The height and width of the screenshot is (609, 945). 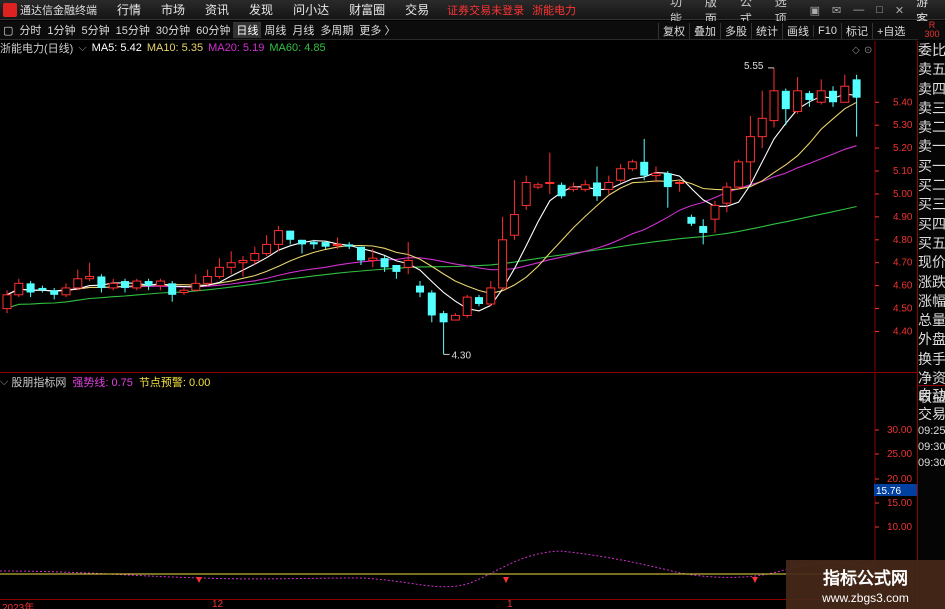 What do you see at coordinates (931, 88) in the screenshot?
I see `quote-field-2: 卖四` at bounding box center [931, 88].